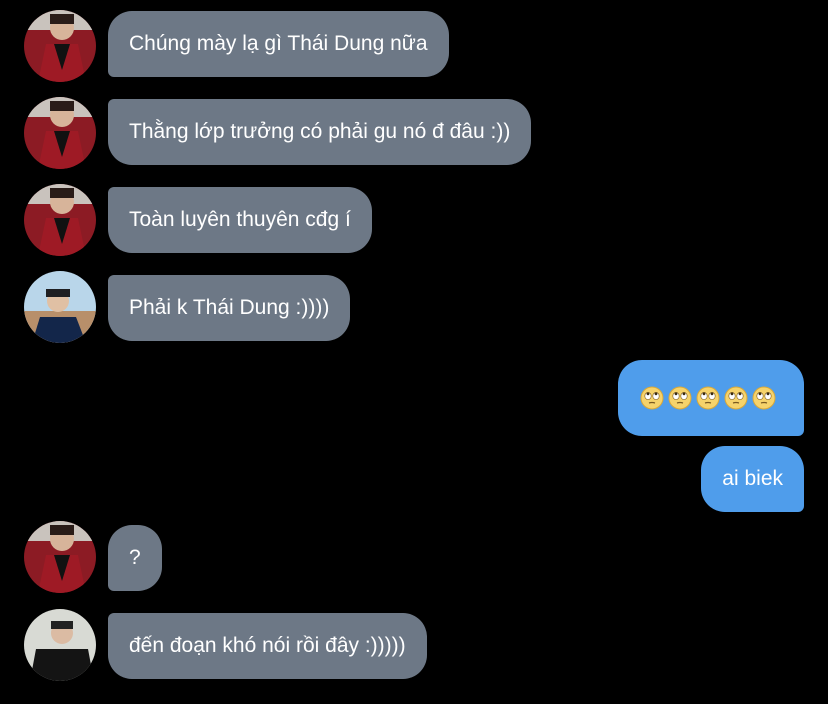 The height and width of the screenshot is (704, 828). I want to click on rolling-eyes-emoji-row, so click(710, 398).